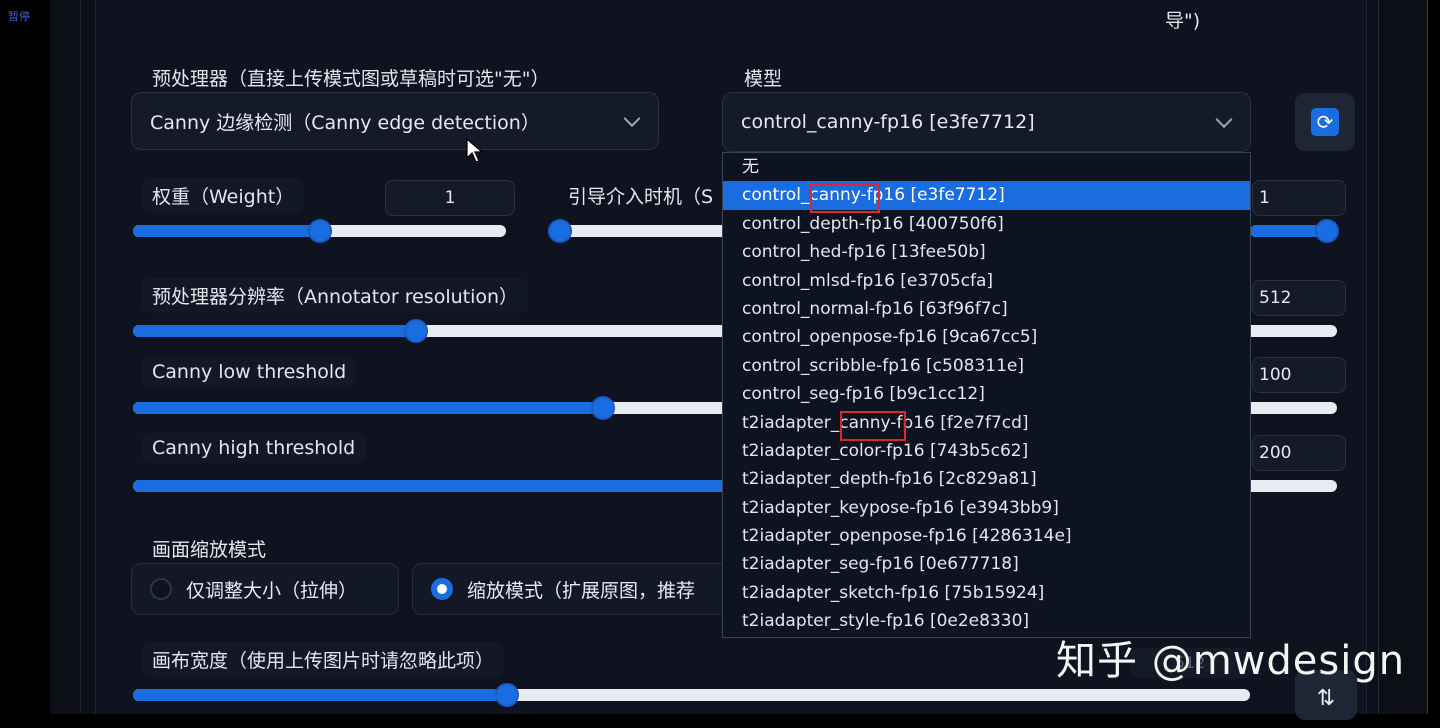 The image size is (1440, 728). What do you see at coordinates (209, 550) in the screenshot?
I see `resize-mode-label: 画面缩放模式` at bounding box center [209, 550].